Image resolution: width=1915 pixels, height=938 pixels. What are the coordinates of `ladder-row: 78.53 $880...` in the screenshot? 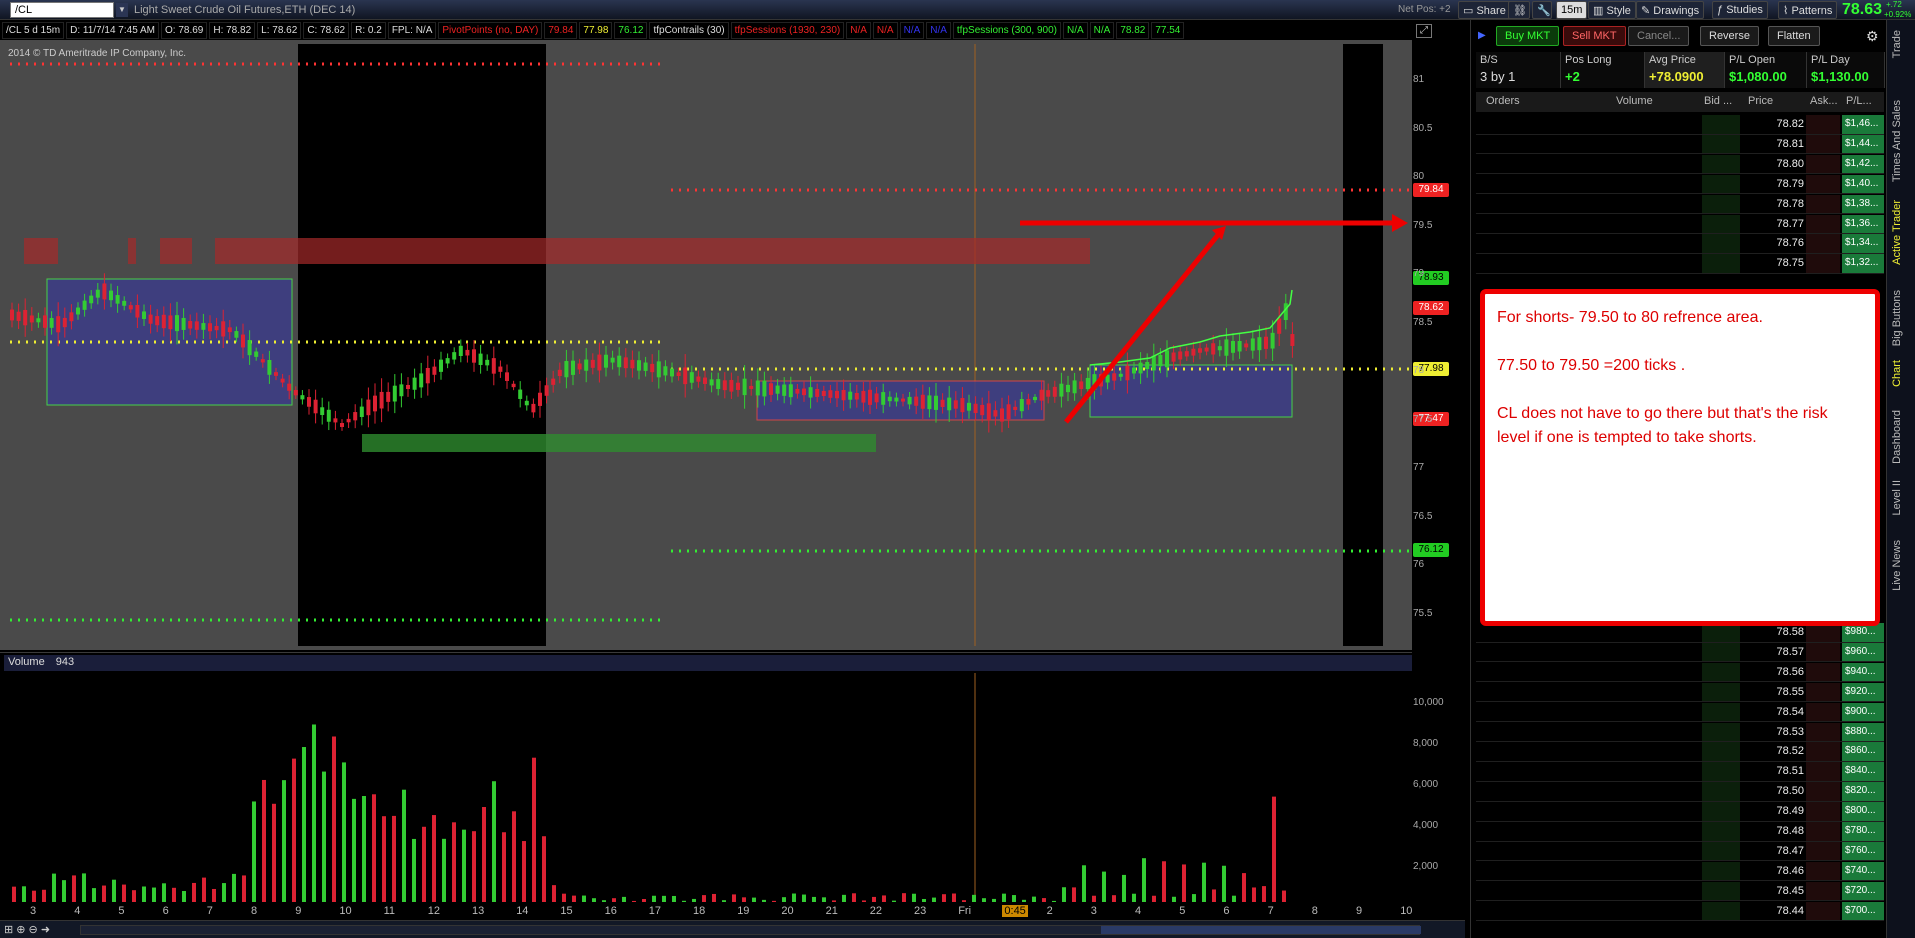 It's located at (1680, 732).